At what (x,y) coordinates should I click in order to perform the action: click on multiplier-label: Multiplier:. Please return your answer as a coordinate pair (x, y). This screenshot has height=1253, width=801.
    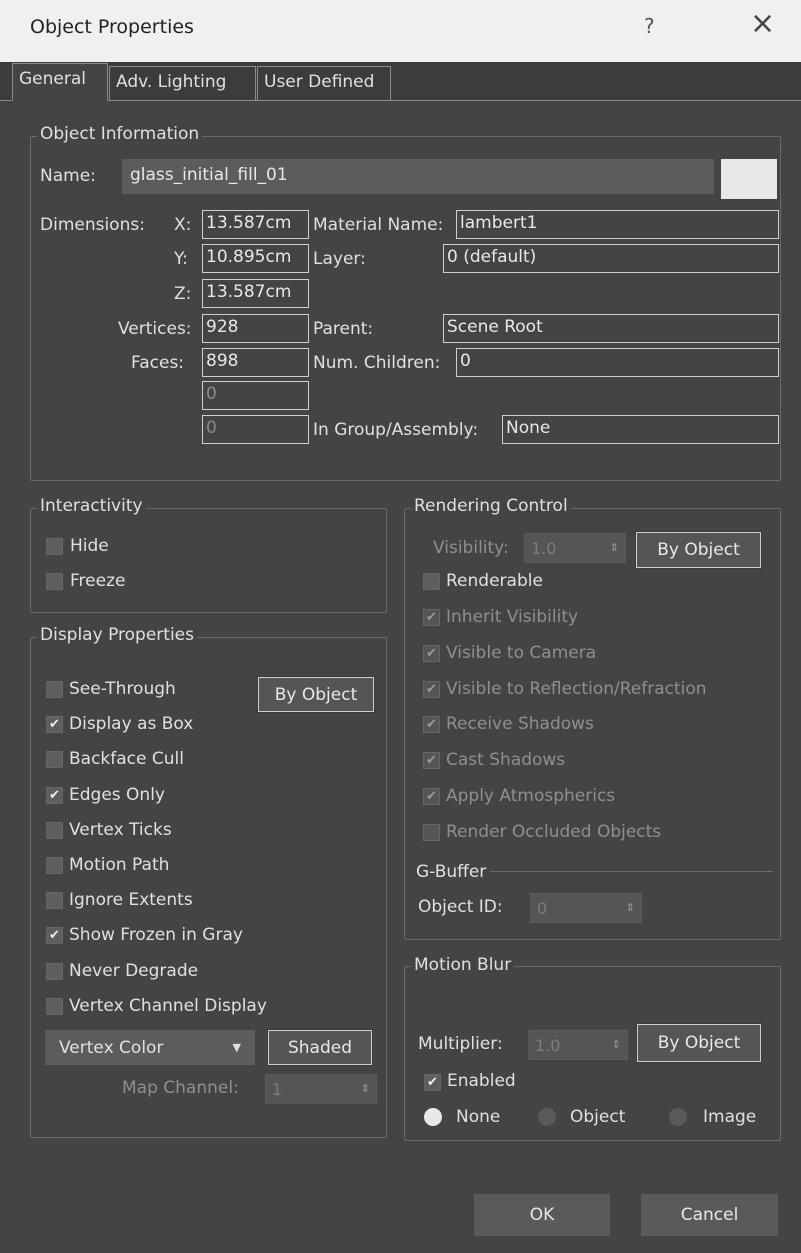
    Looking at the image, I should click on (460, 1044).